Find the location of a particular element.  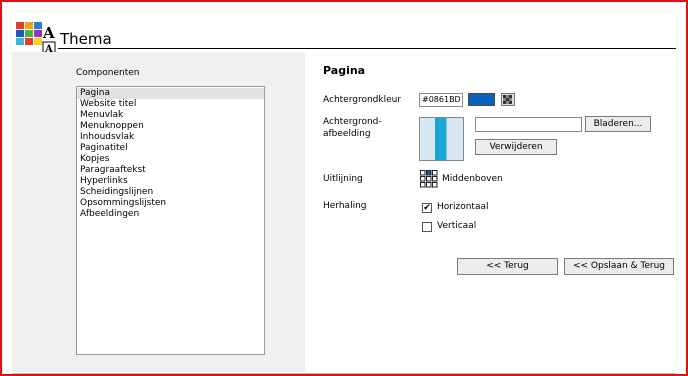

svg-text: A is located at coordinates (48, 33).